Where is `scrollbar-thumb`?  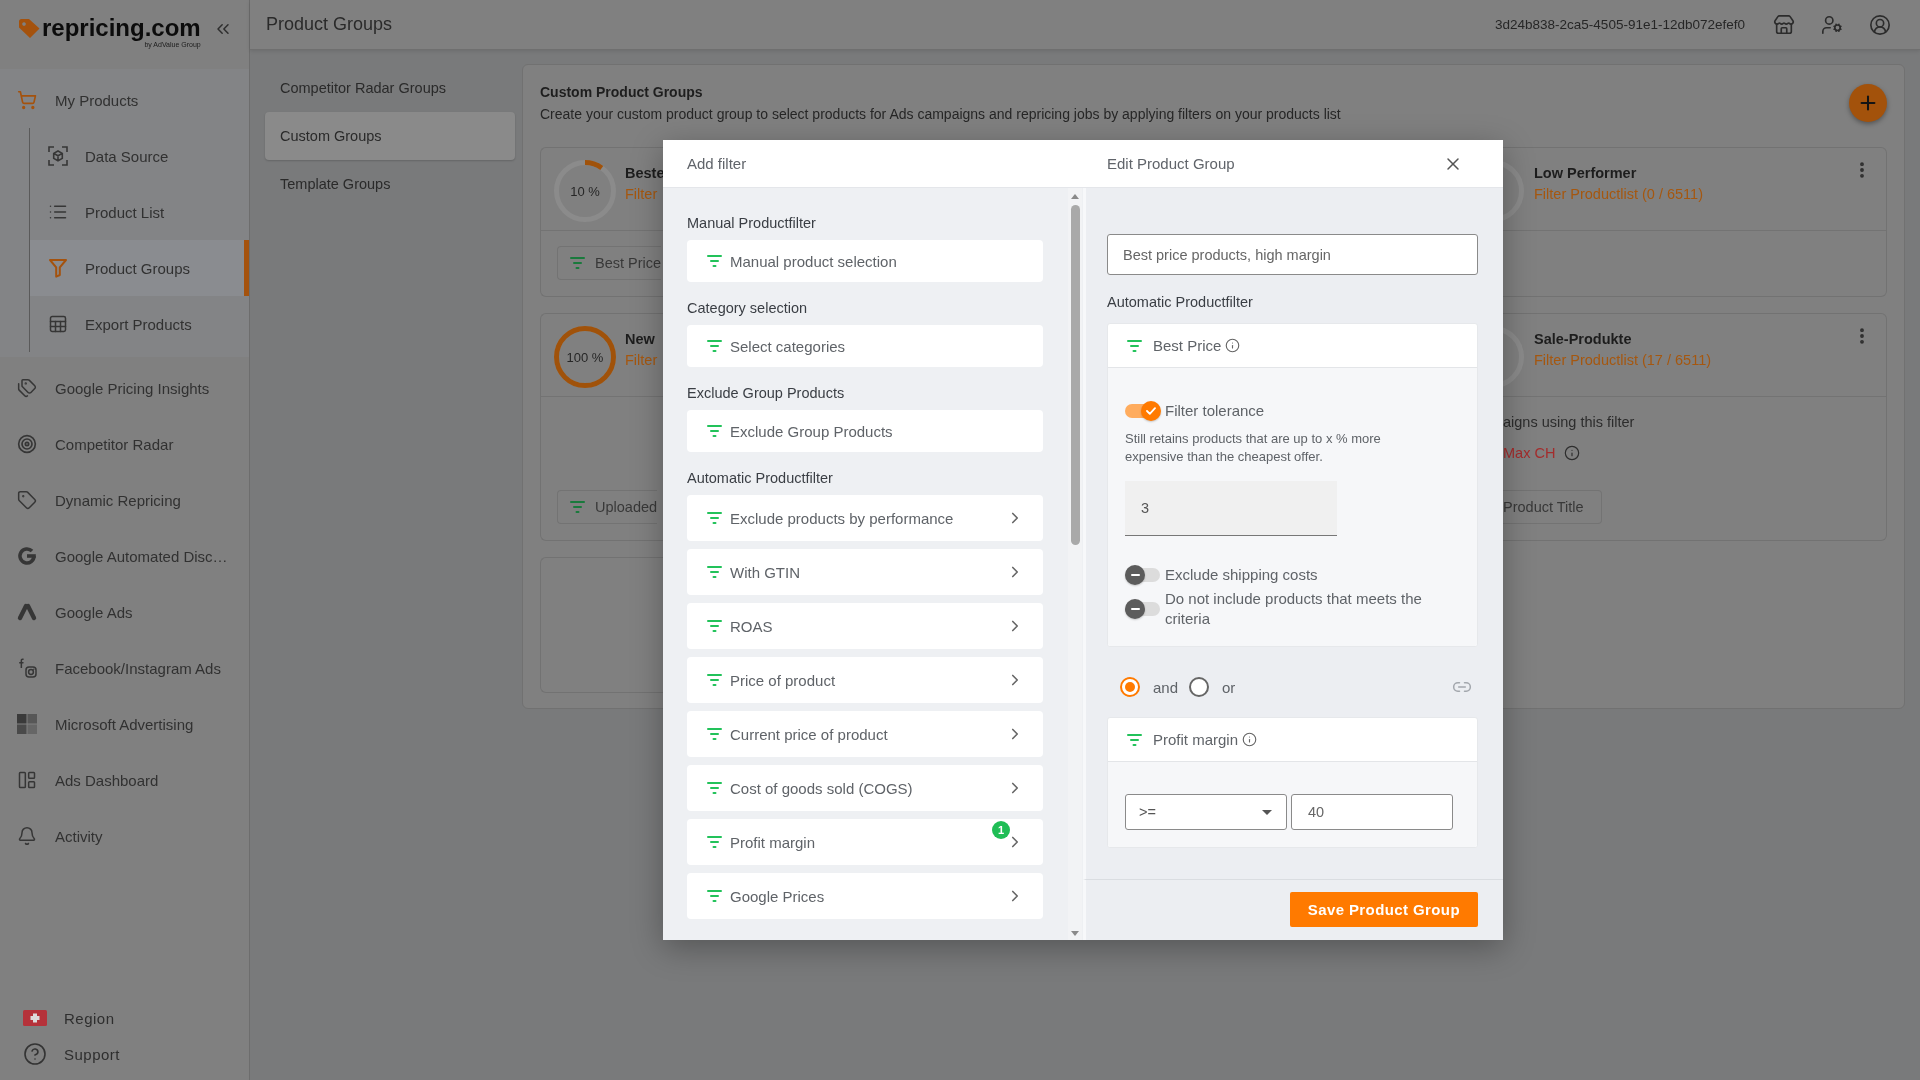 scrollbar-thumb is located at coordinates (1075, 375).